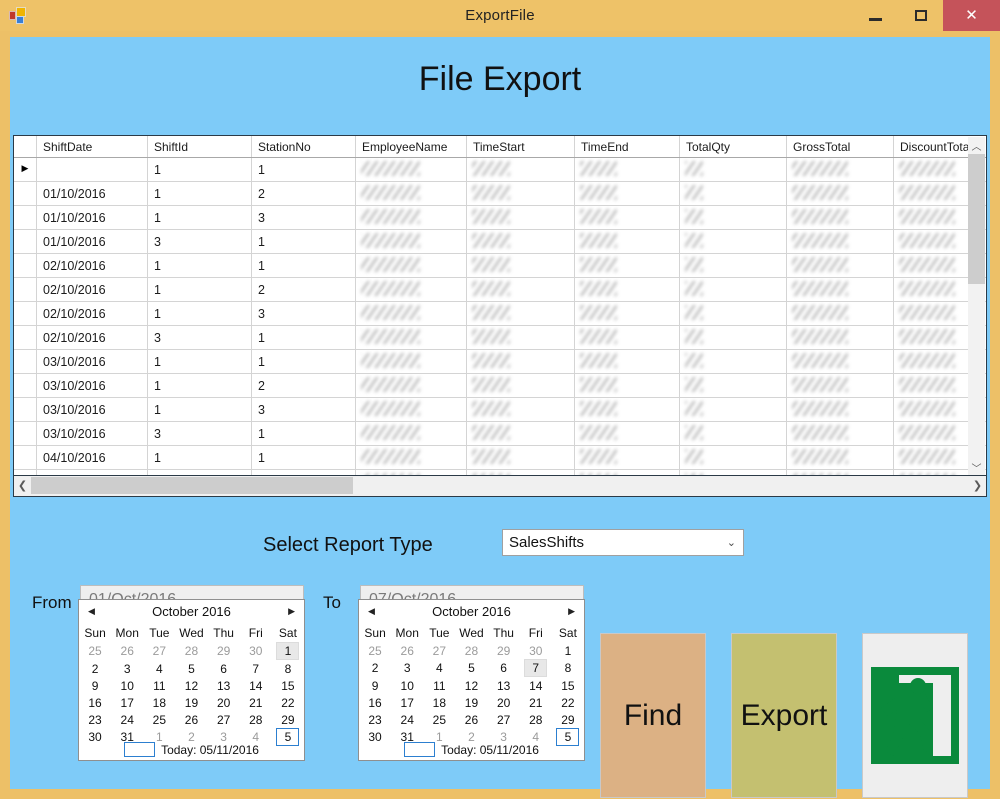  I want to click on table-row: 01/10/2016 1 3, so click(500, 217).